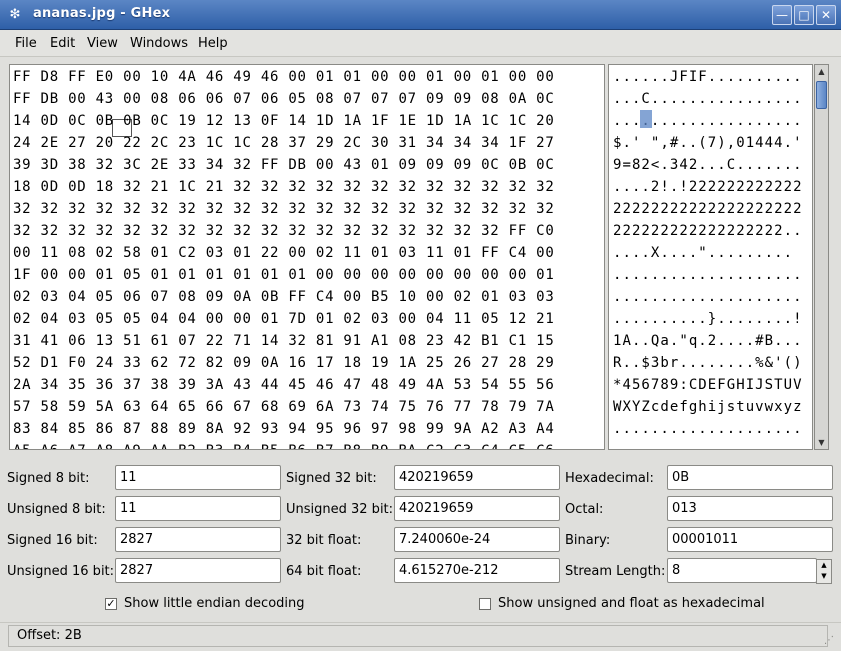  Describe the element at coordinates (750, 508) in the screenshot. I see `octal-field: 013` at that location.